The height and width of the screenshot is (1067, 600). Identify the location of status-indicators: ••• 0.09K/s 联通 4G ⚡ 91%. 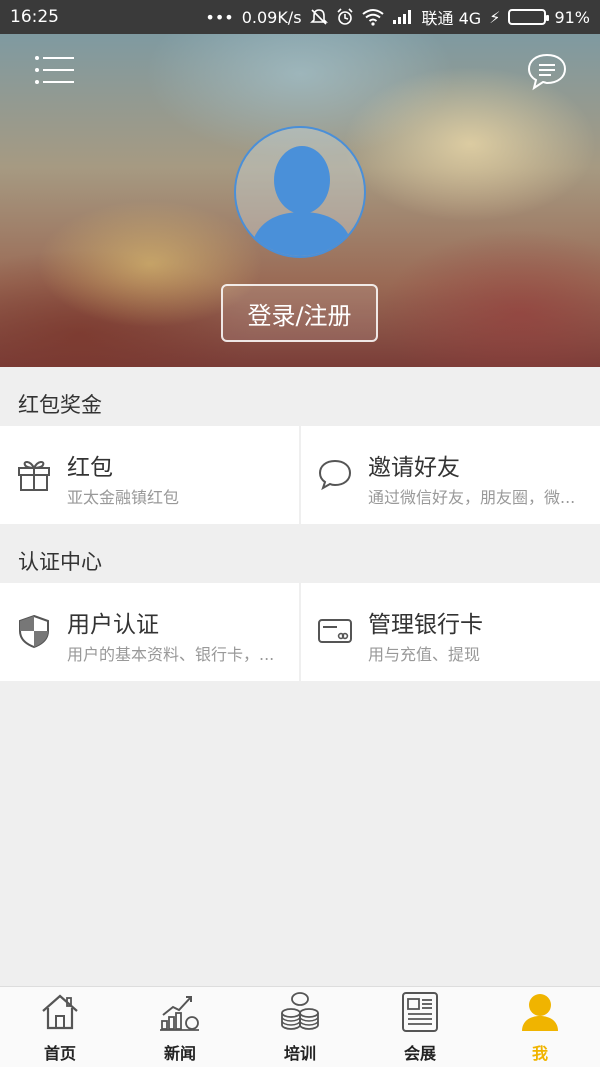
(397, 17).